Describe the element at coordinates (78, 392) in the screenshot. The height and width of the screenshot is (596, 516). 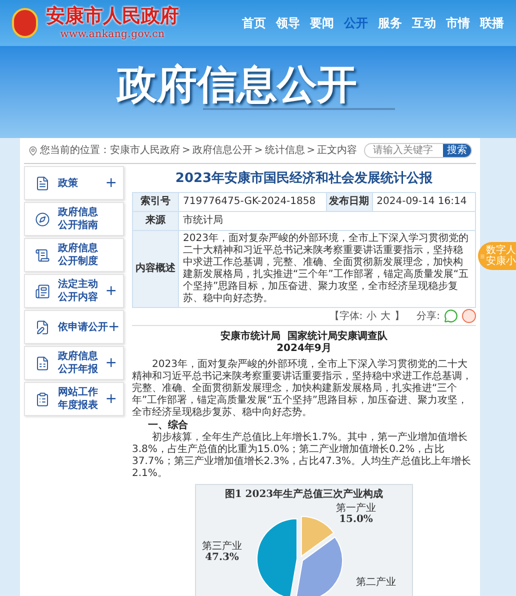
I see `sidebar-label: 网站工作` at that location.